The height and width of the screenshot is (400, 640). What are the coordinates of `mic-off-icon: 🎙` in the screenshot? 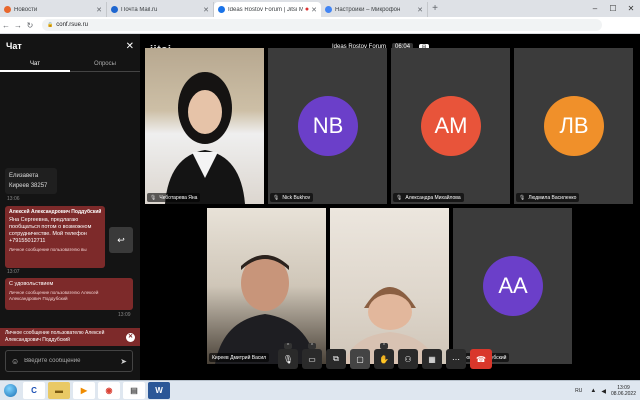 It's located at (288, 359).